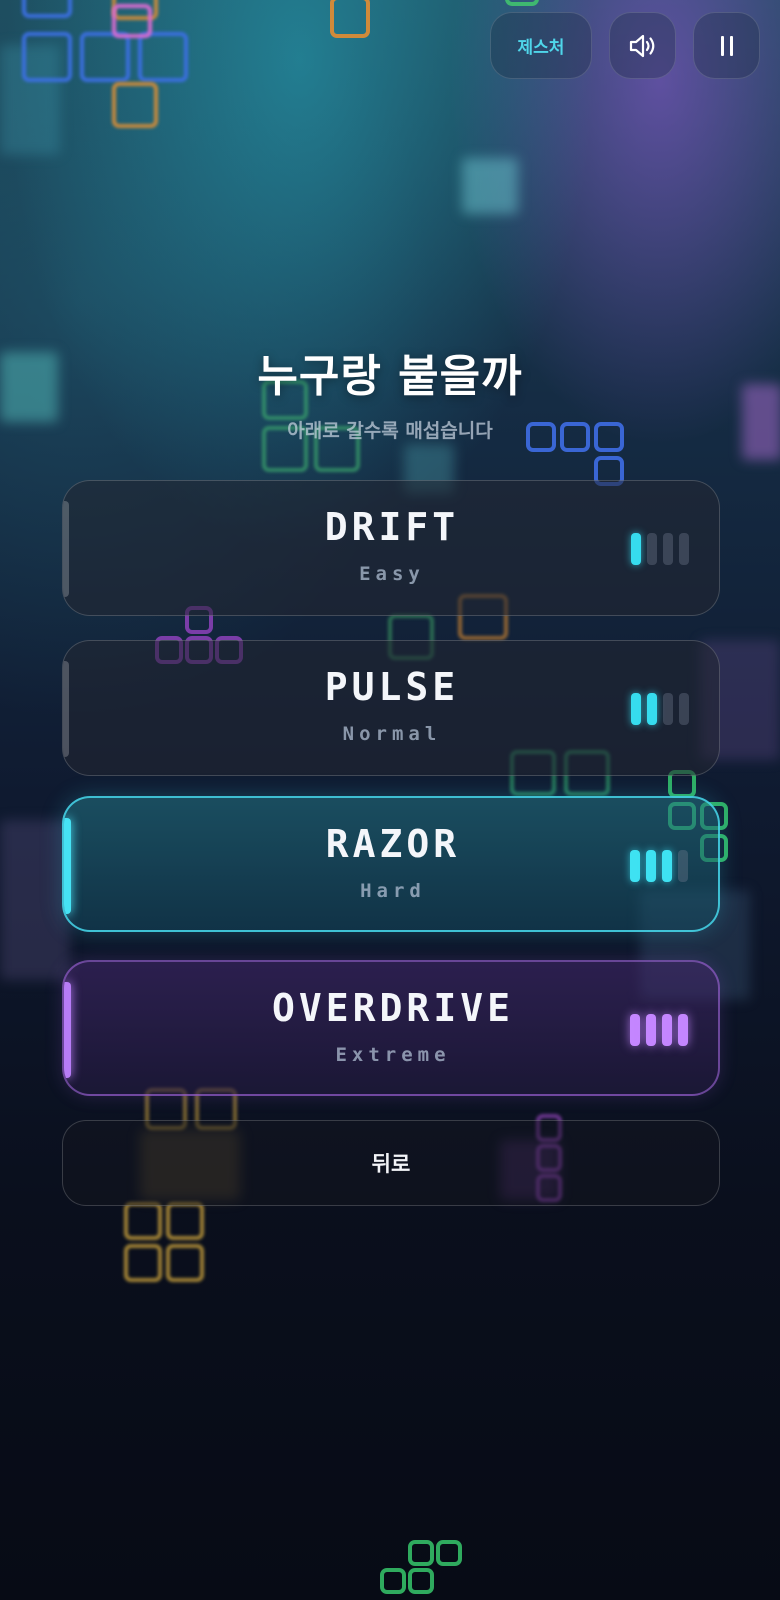  I want to click on pause-icon, so click(726, 45).